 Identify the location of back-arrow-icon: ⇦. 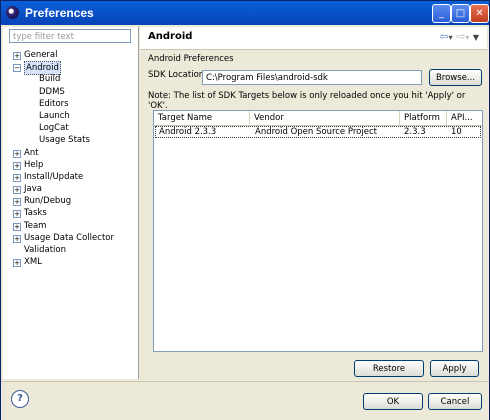
(443, 36).